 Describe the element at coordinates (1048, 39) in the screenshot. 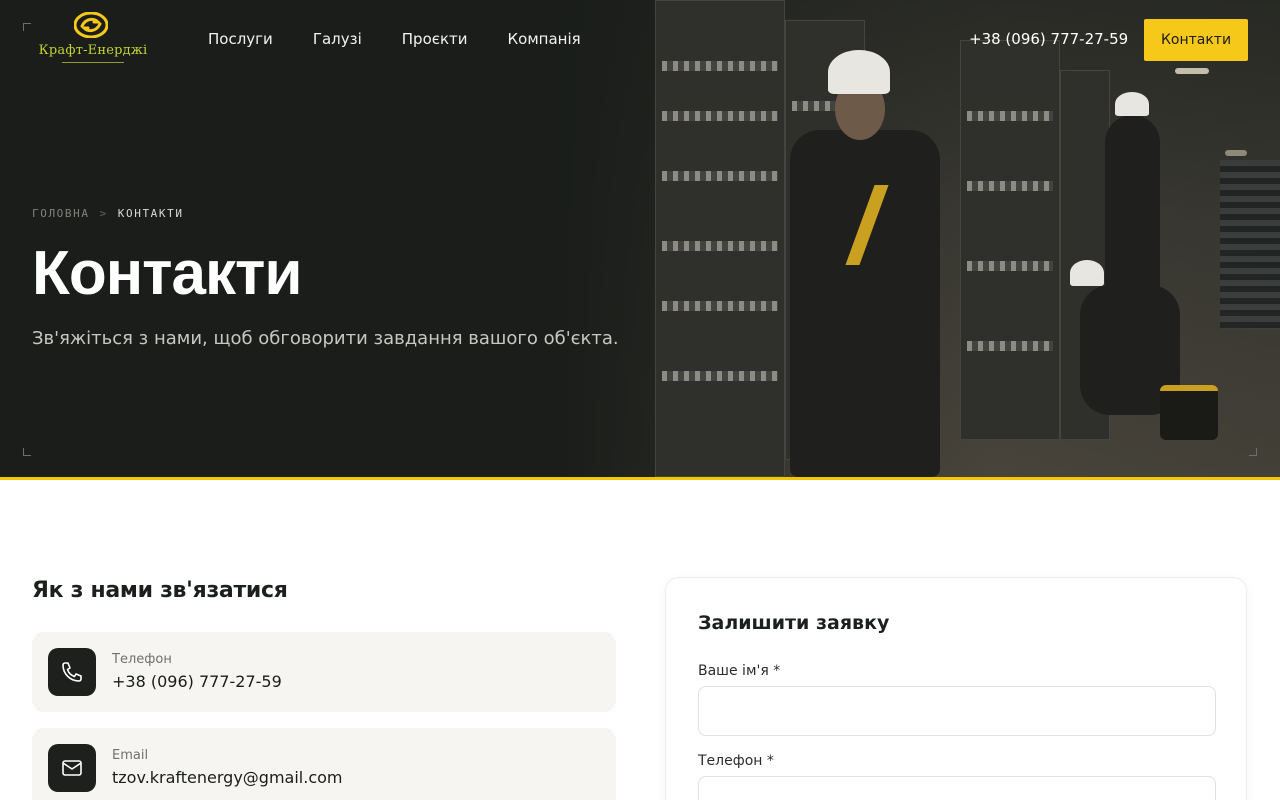

I see `header-phone-link: +38 (096) 777-27-59` at that location.